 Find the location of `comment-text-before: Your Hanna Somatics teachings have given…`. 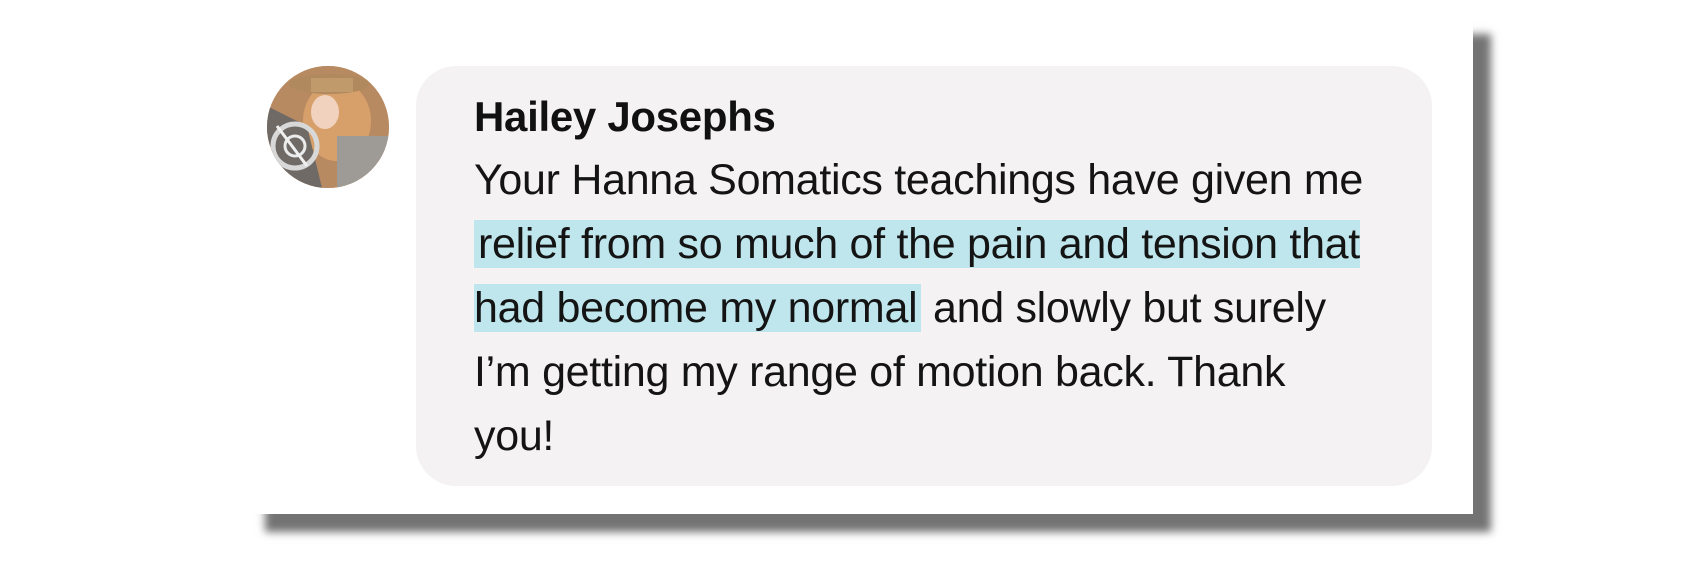

comment-text-before: Your Hanna Somatics teachings have given… is located at coordinates (919, 180).